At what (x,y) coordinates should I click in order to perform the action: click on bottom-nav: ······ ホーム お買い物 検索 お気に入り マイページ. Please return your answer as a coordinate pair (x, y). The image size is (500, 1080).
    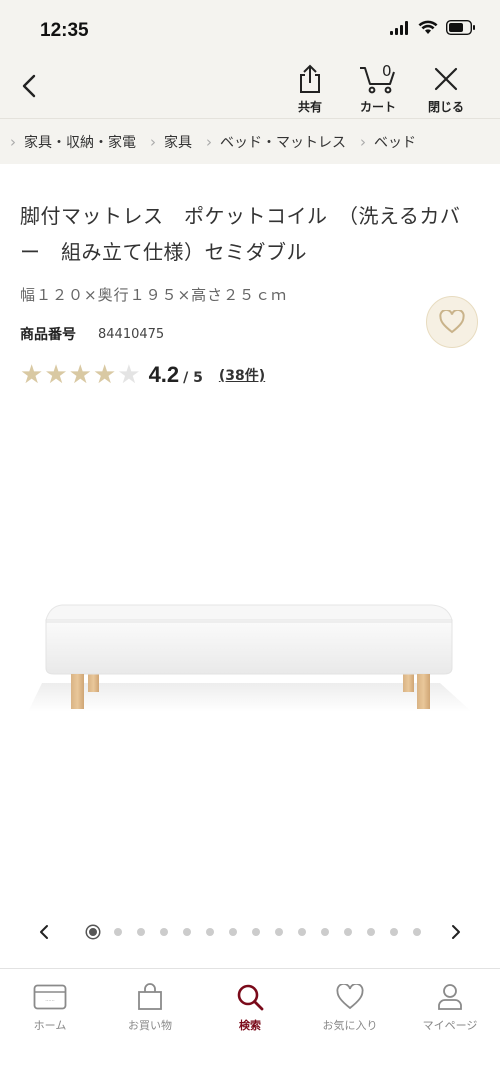
    Looking at the image, I should click on (250, 1024).